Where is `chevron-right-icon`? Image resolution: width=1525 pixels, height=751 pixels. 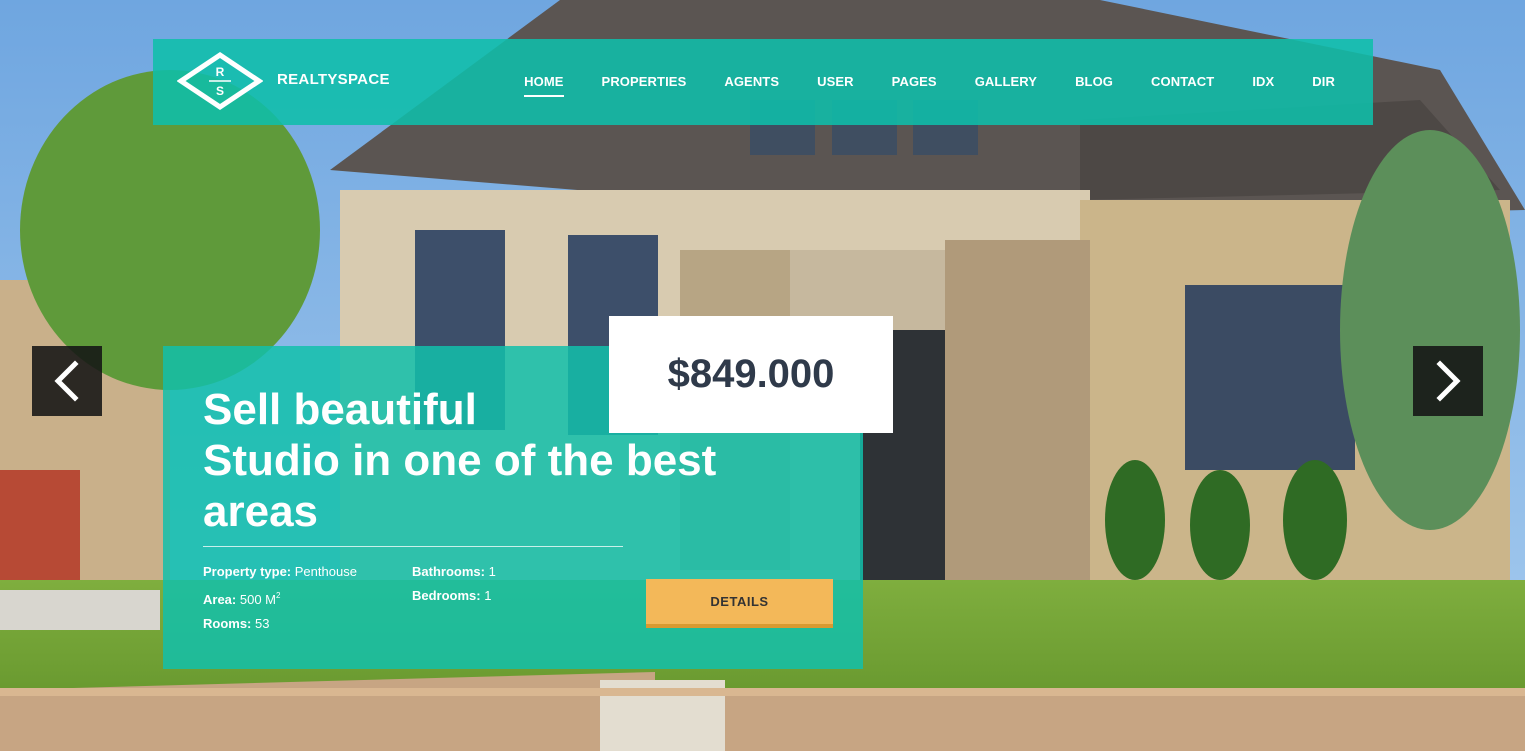 chevron-right-icon is located at coordinates (1448, 381).